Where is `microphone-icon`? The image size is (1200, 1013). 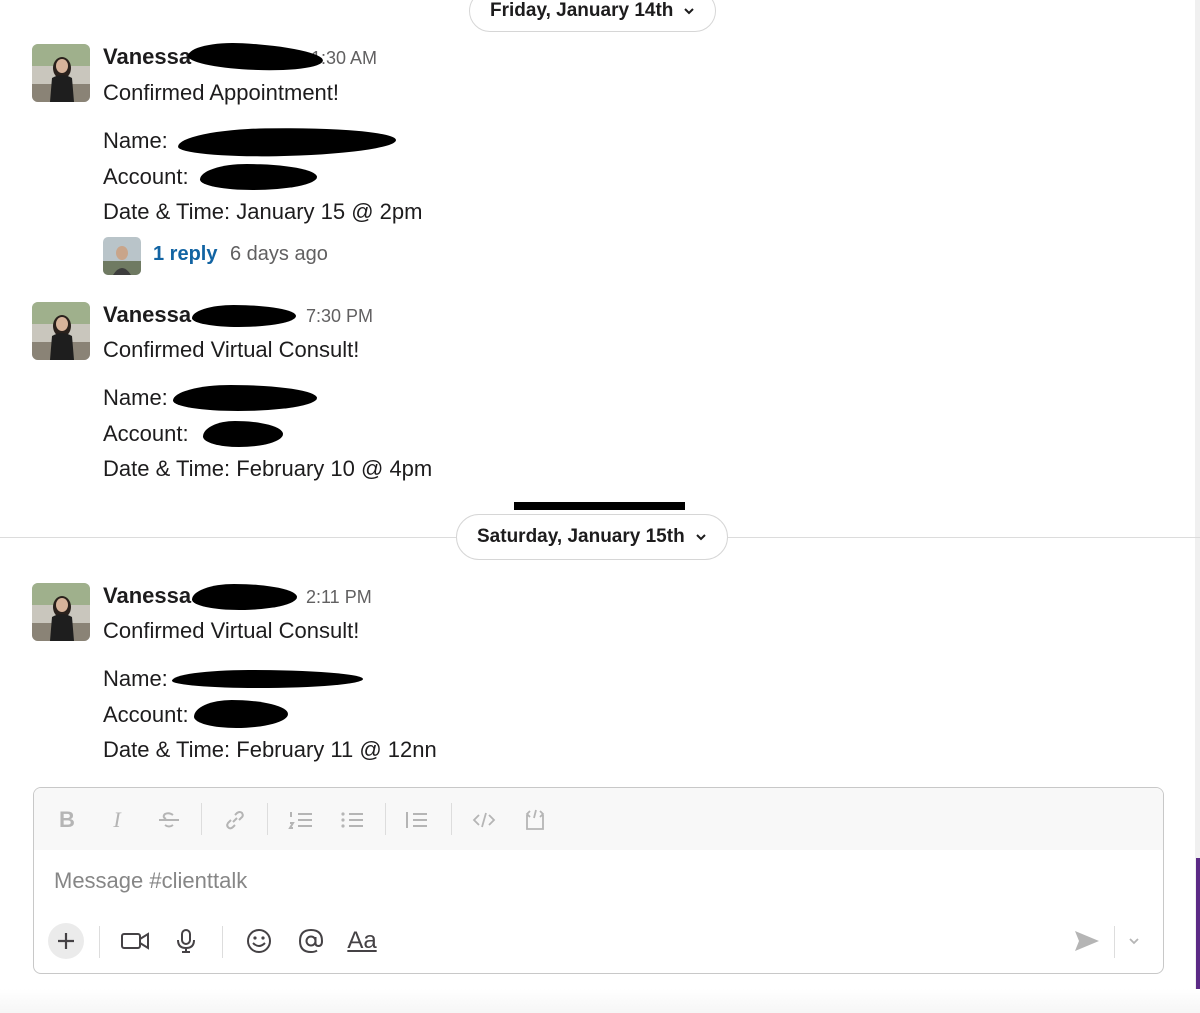
microphone-icon is located at coordinates (186, 941).